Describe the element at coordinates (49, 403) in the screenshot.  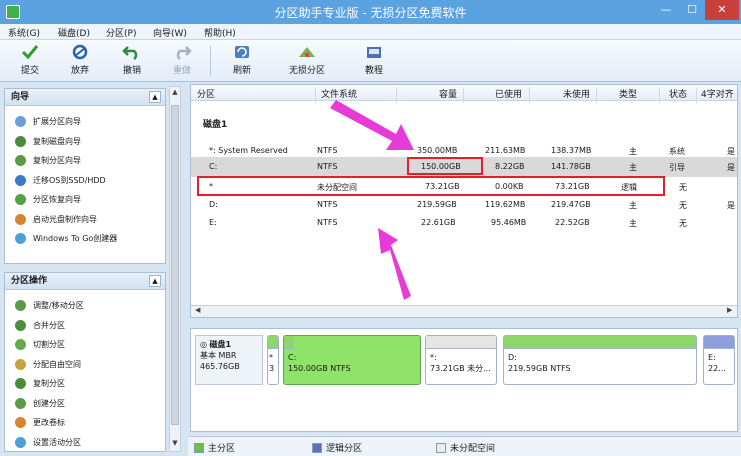
I see `op-label: 创建分区` at that location.